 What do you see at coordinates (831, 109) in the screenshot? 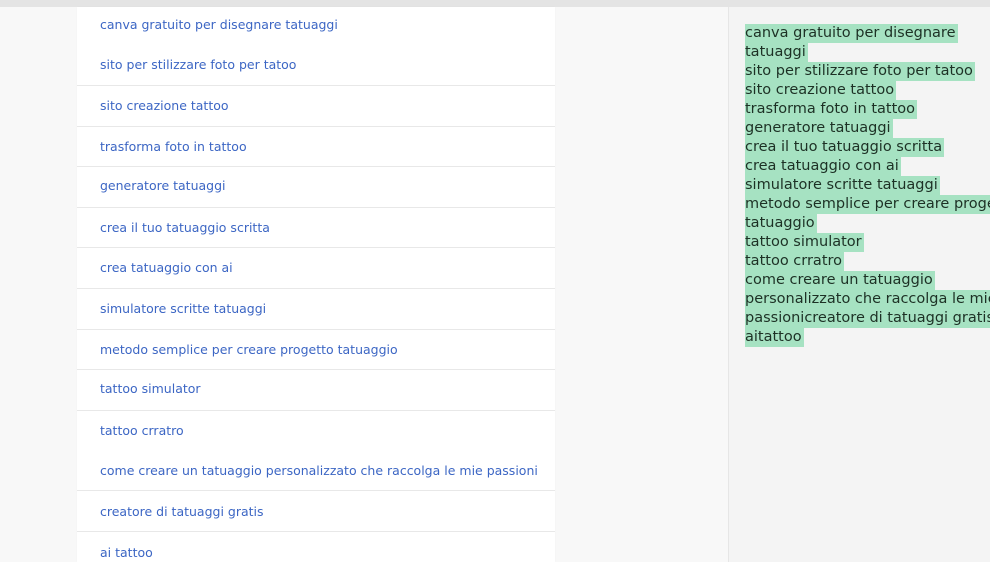
I see `highlighted-text: trasforma foto in tattoo` at bounding box center [831, 109].